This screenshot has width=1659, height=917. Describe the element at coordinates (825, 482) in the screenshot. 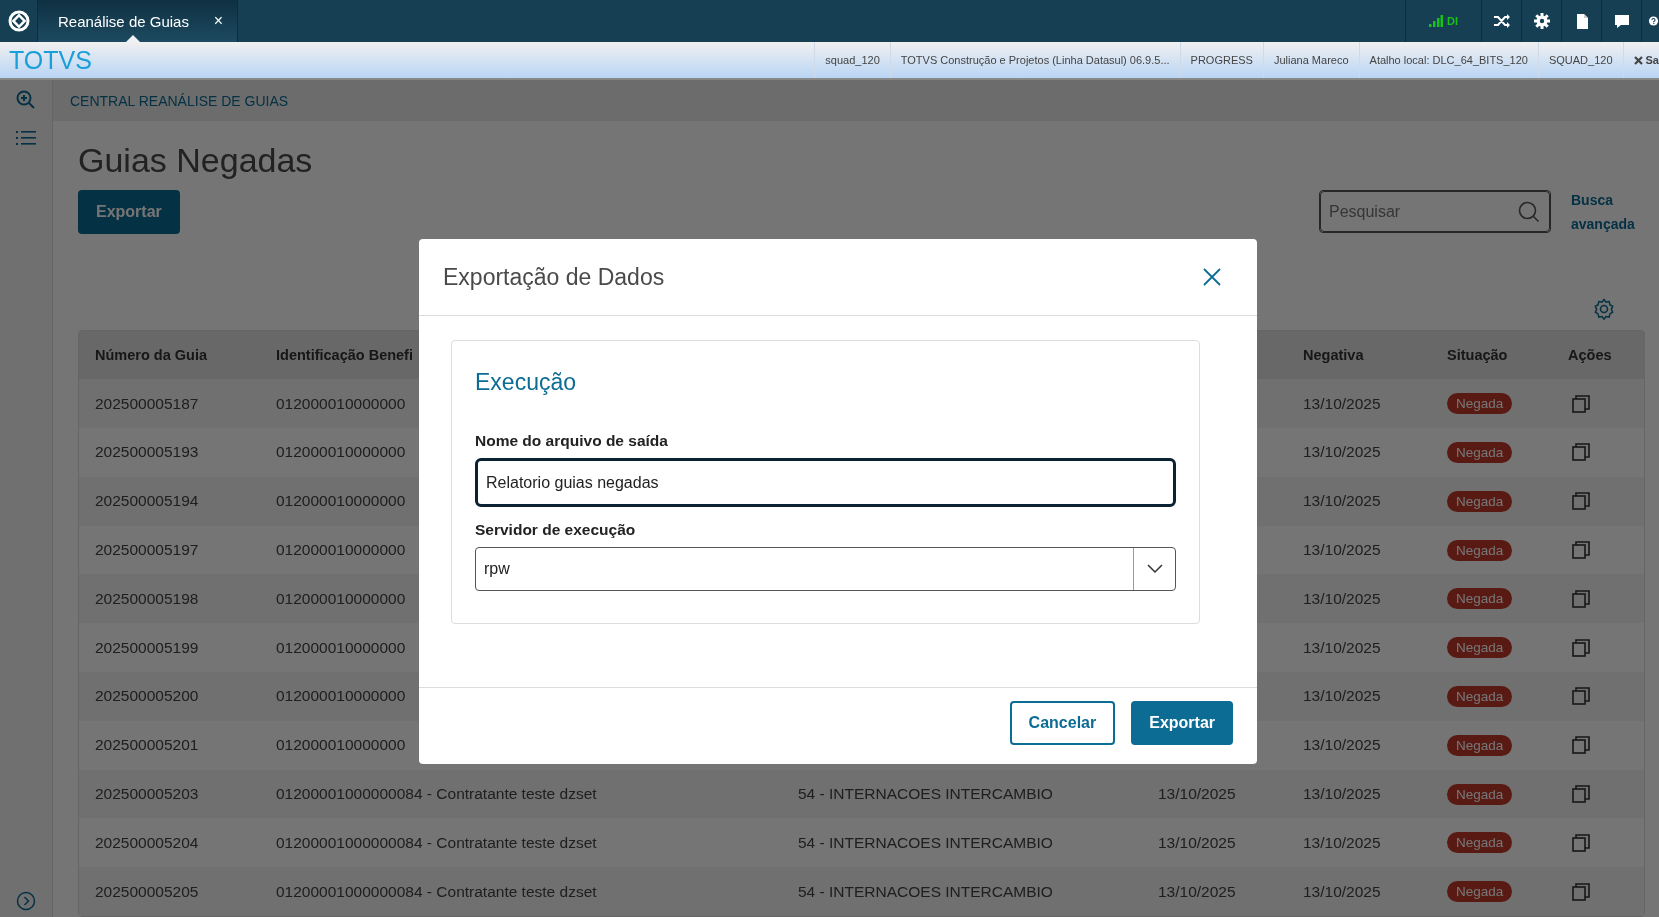

I see `file-name-field: Relatorio guias negadas` at that location.